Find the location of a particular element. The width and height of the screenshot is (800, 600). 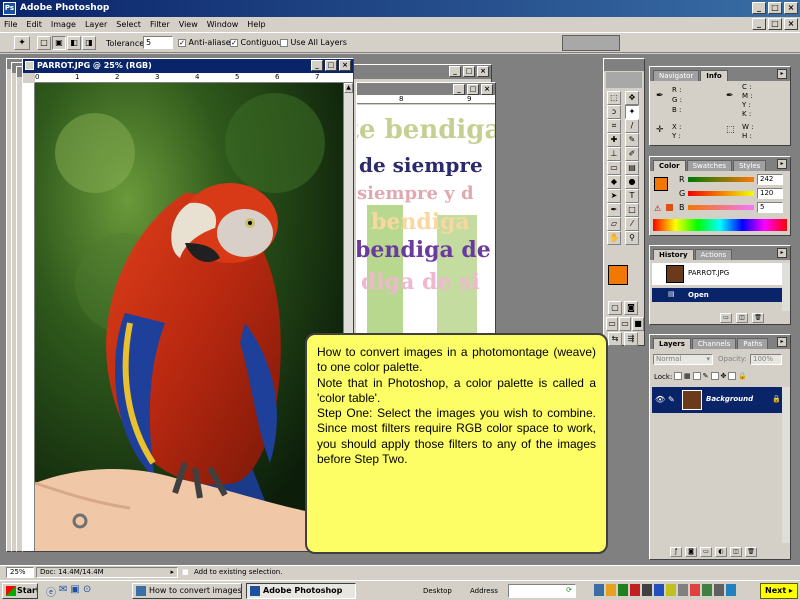

tab-styles: Styles is located at coordinates (750, 165).